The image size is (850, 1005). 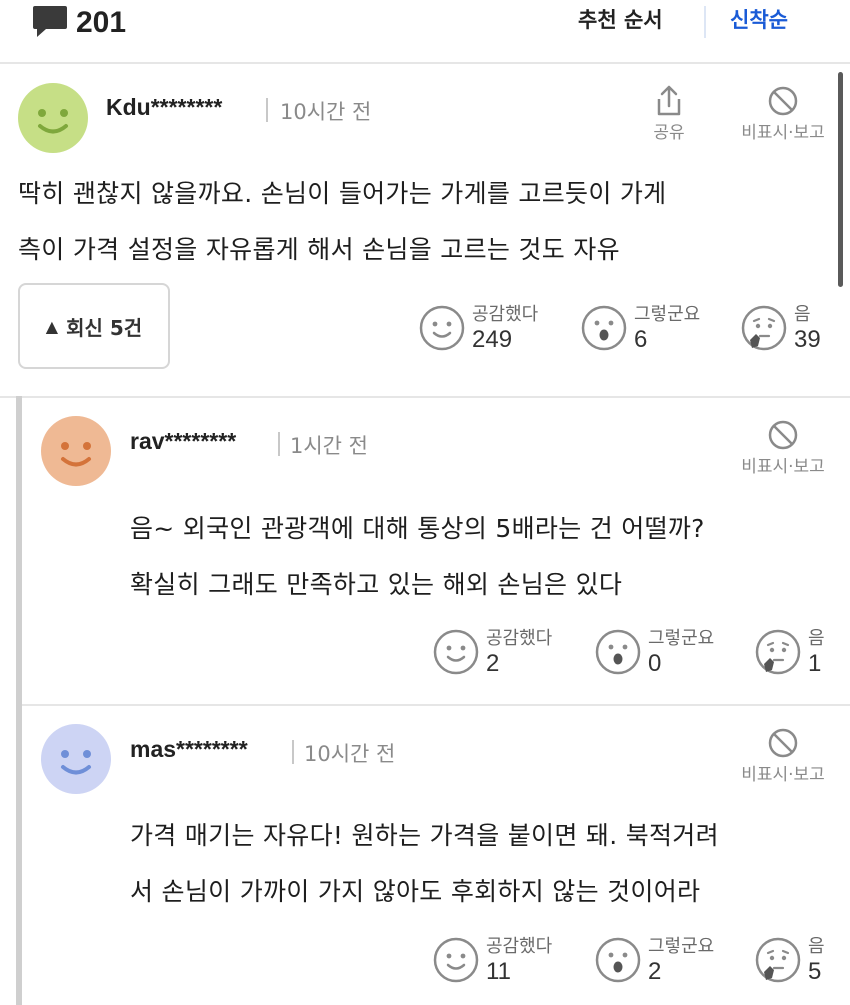 I want to click on sort-newest-tab: 신착순, so click(x=759, y=19).